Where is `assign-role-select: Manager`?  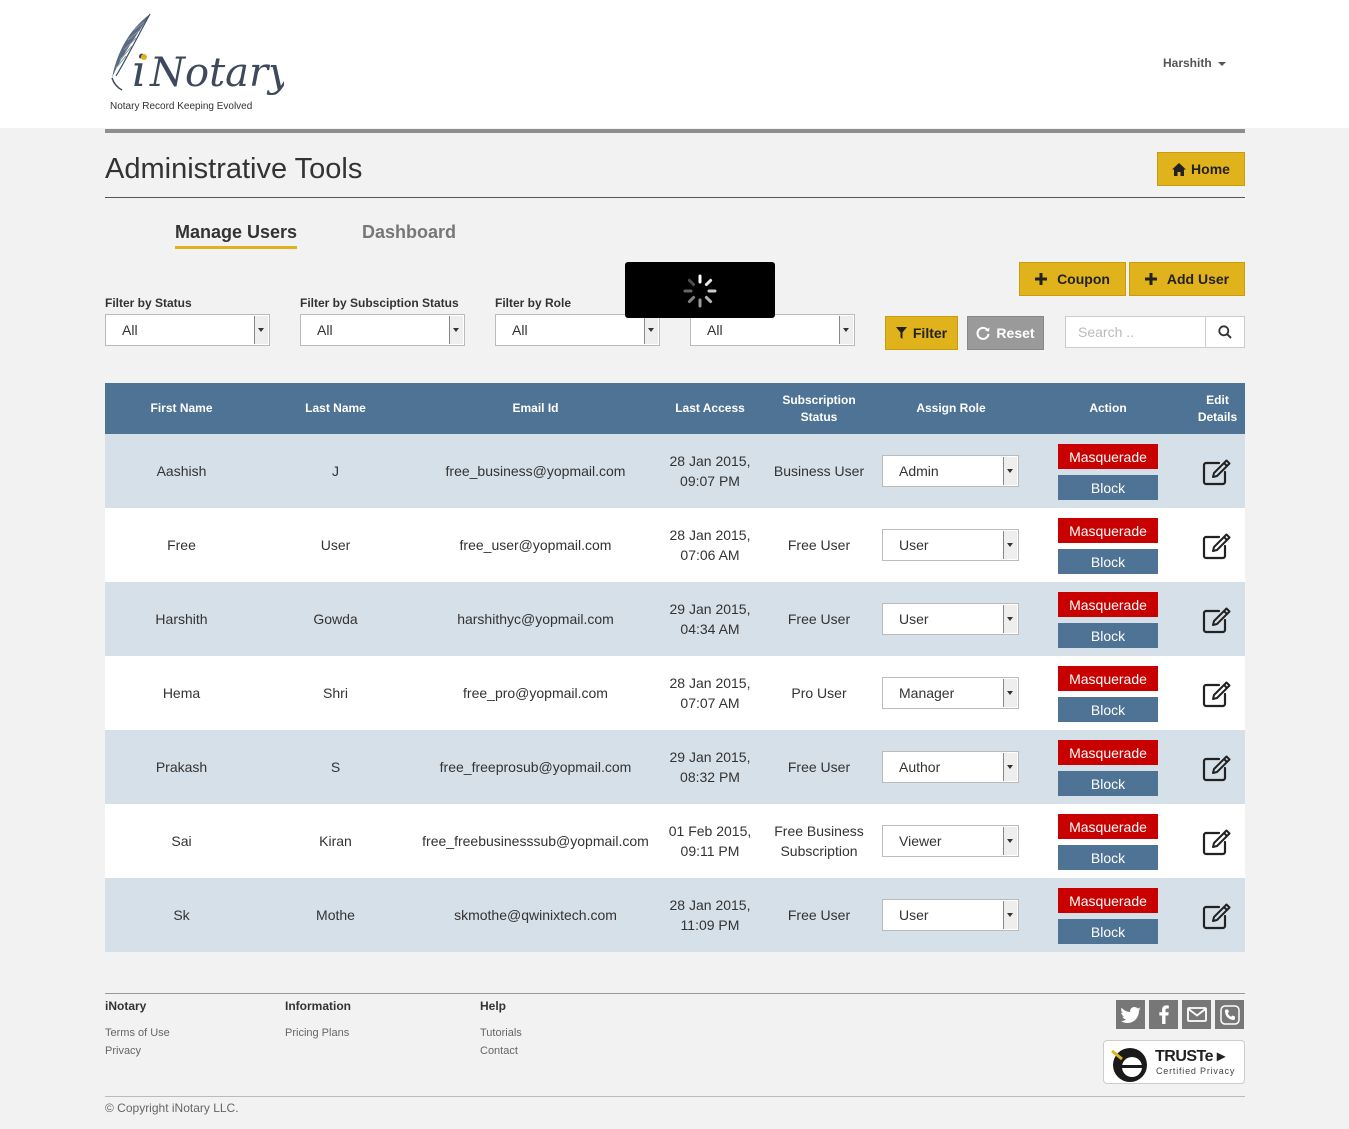
assign-role-select: Manager is located at coordinates (950, 693).